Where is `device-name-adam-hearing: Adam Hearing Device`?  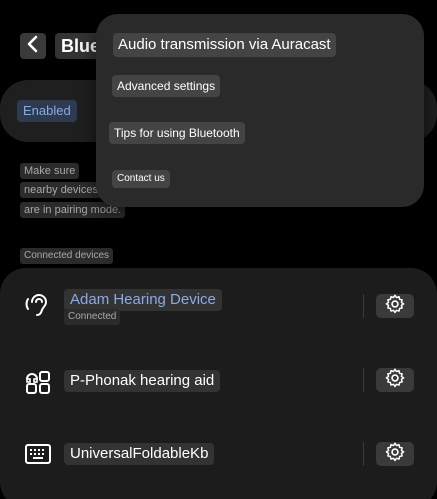 device-name-adam-hearing: Adam Hearing Device is located at coordinates (143, 300).